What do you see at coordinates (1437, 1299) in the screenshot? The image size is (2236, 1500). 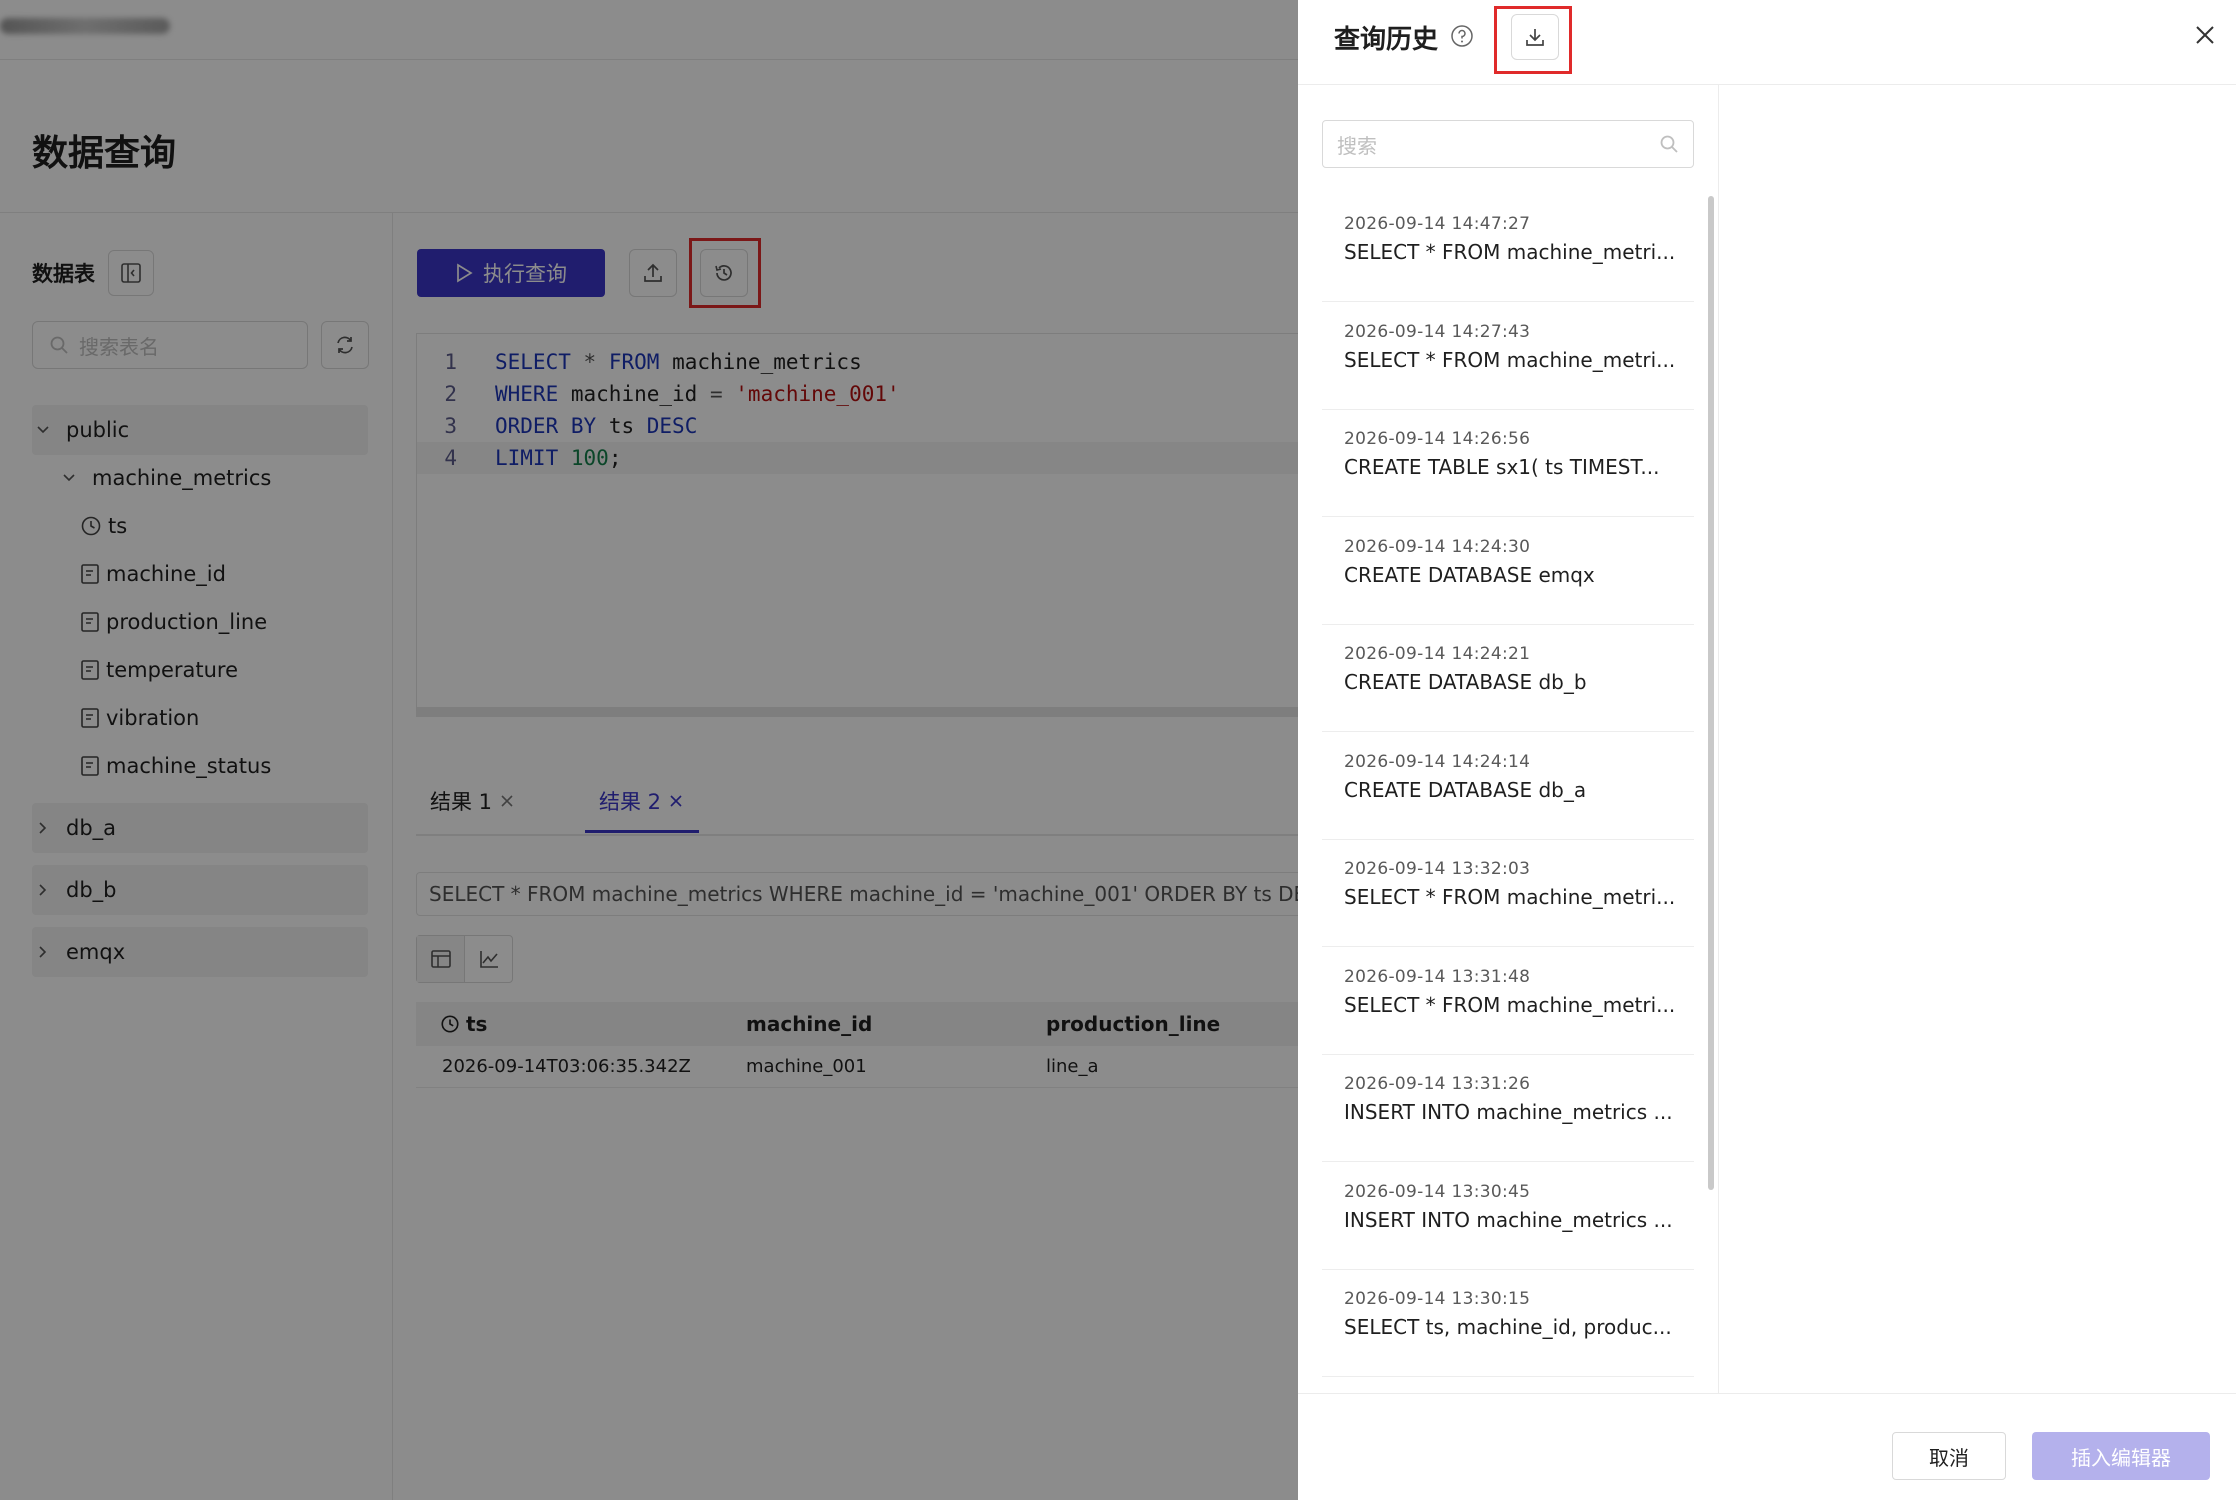 I see `history-time: 2026-09-14 13:30:15` at bounding box center [1437, 1299].